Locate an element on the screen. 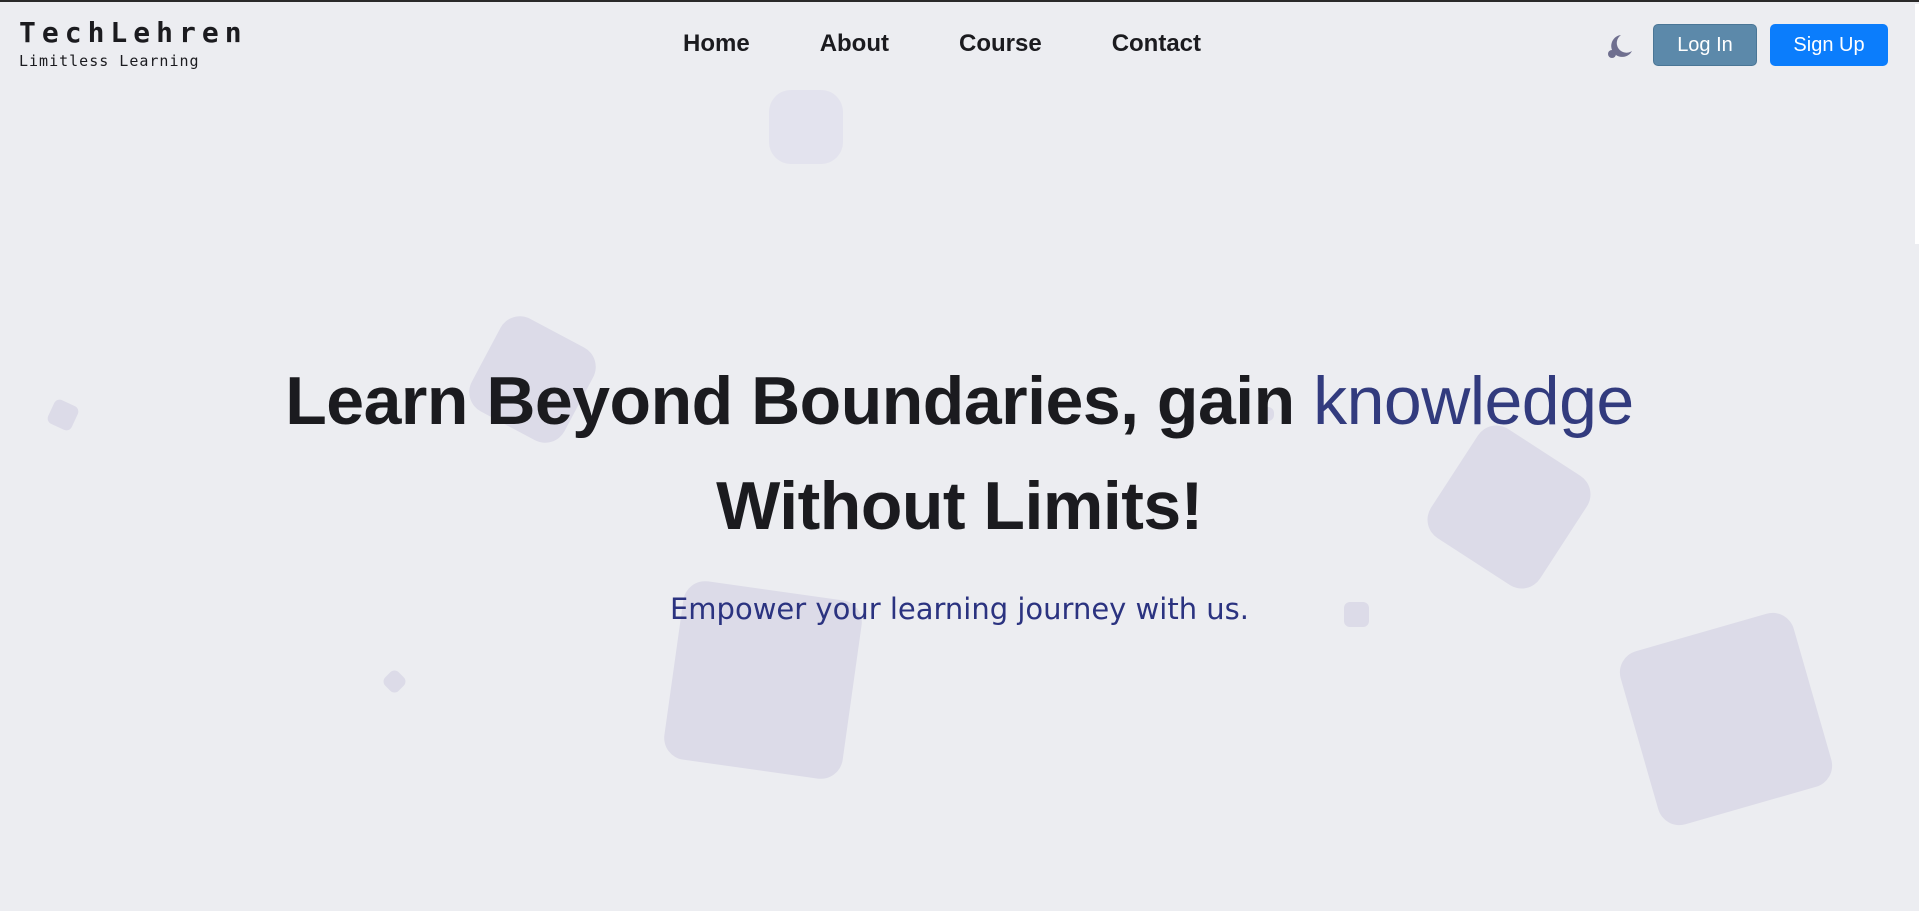 The height and width of the screenshot is (911, 1919). nav-link-course: Course is located at coordinates (1000, 44).